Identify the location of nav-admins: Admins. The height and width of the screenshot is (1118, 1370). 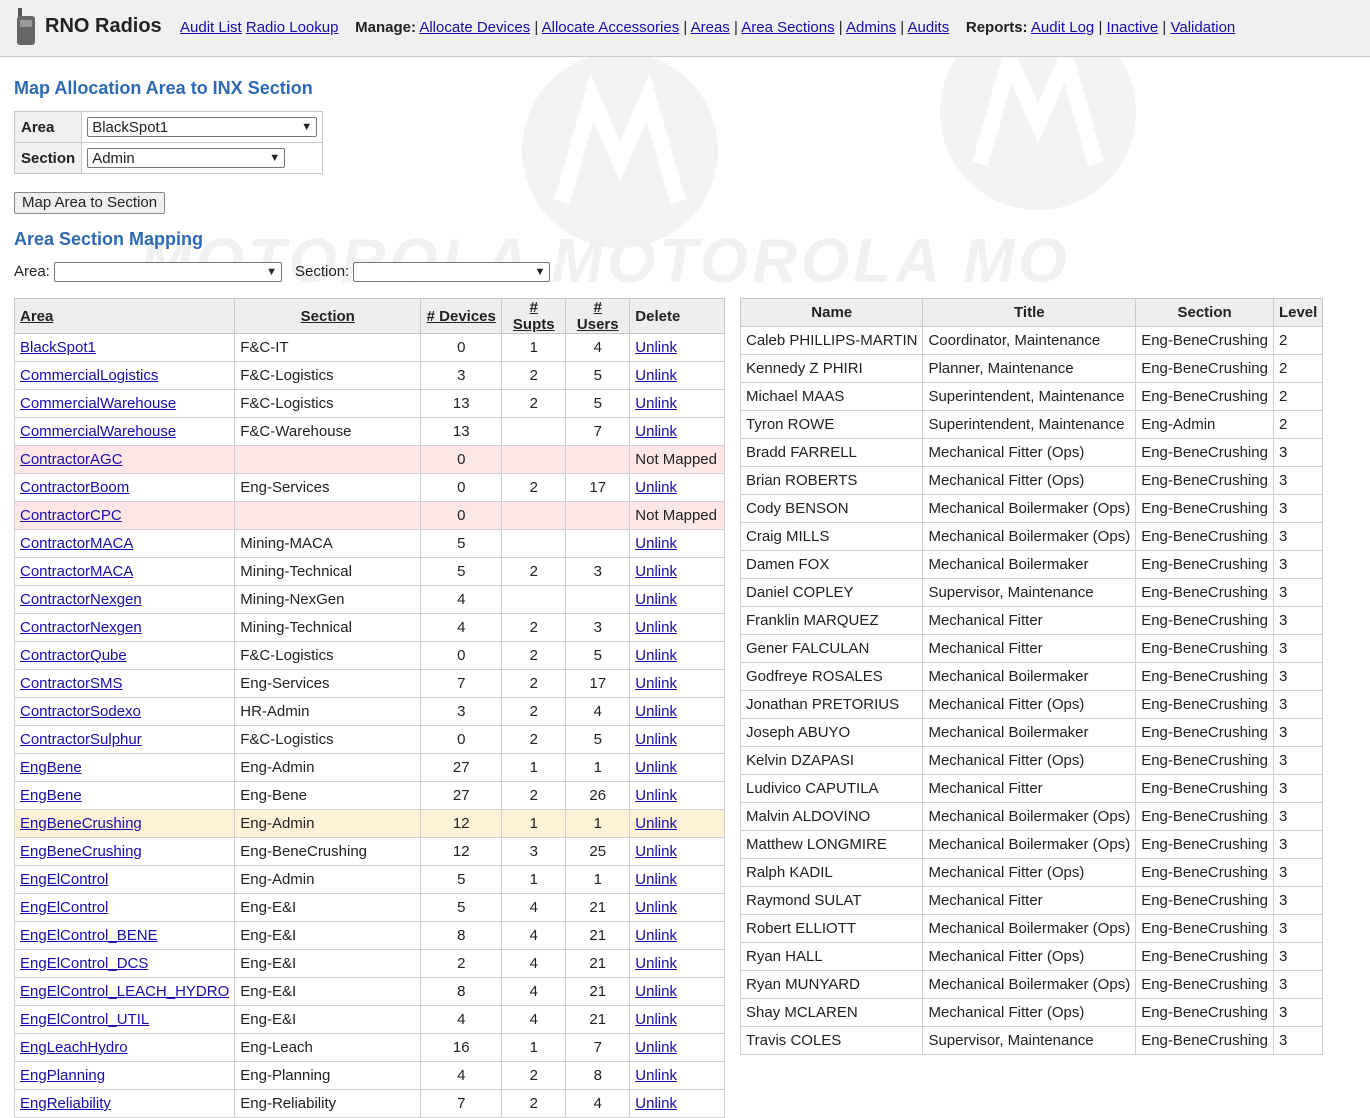
(871, 27).